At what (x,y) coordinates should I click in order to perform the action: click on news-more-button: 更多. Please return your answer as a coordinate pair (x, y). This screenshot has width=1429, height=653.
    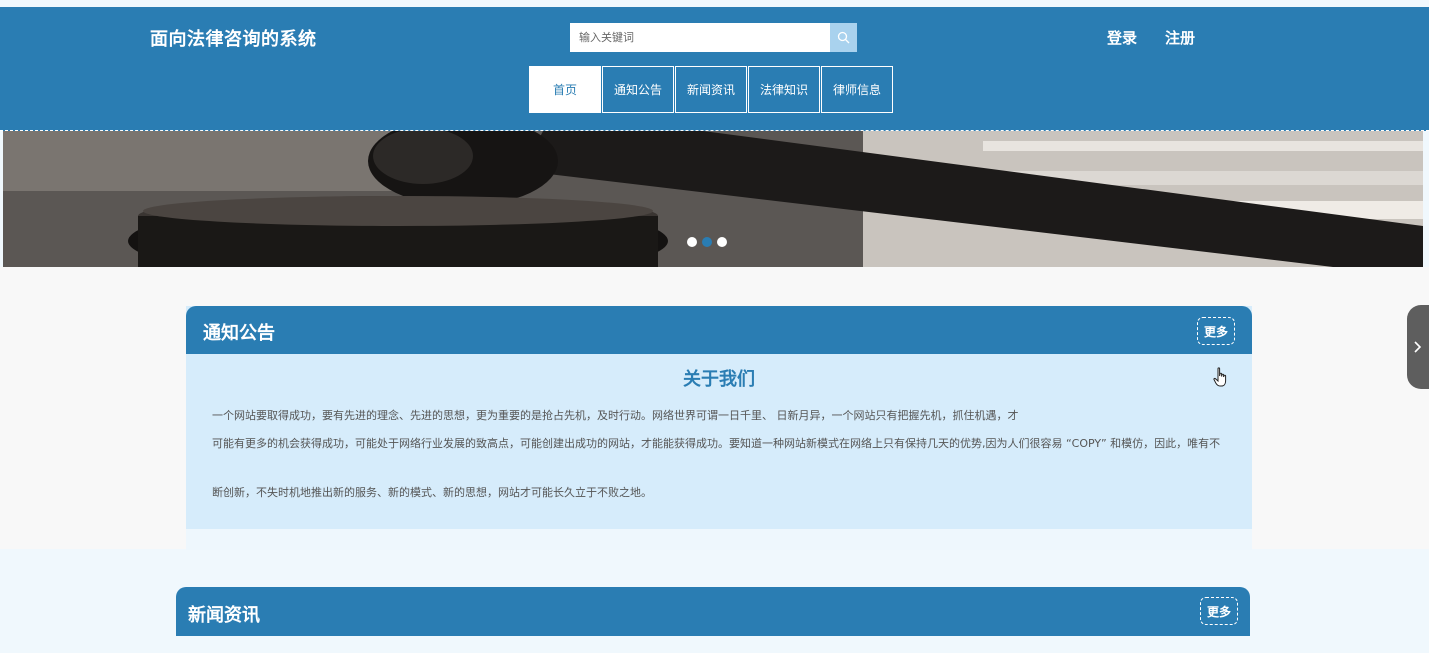
    Looking at the image, I should click on (1219, 611).